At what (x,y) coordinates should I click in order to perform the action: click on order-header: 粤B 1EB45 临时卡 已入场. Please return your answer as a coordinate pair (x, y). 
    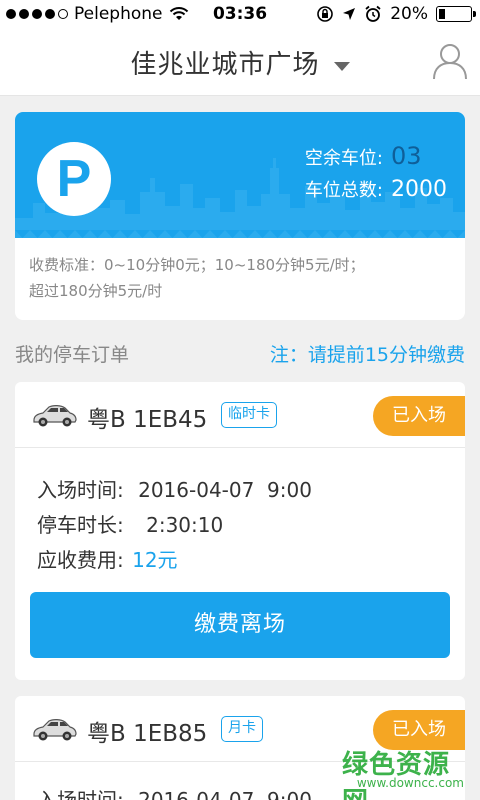
    Looking at the image, I should click on (240, 415).